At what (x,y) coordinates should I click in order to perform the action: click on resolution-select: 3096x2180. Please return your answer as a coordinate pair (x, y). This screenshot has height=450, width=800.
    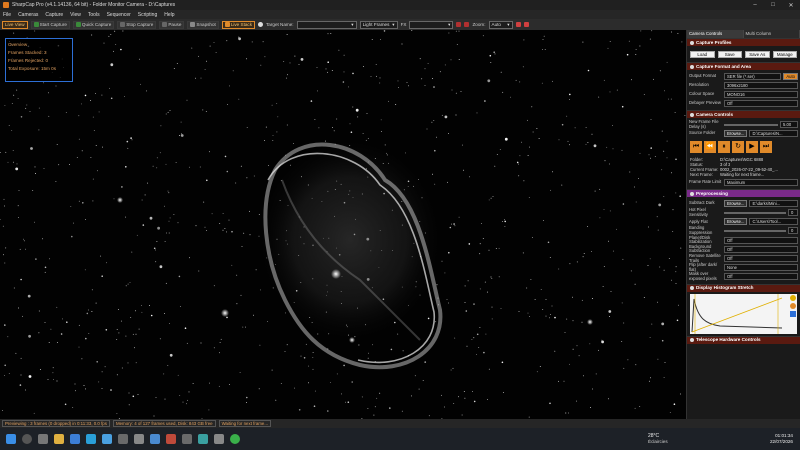
    Looking at the image, I should click on (761, 85).